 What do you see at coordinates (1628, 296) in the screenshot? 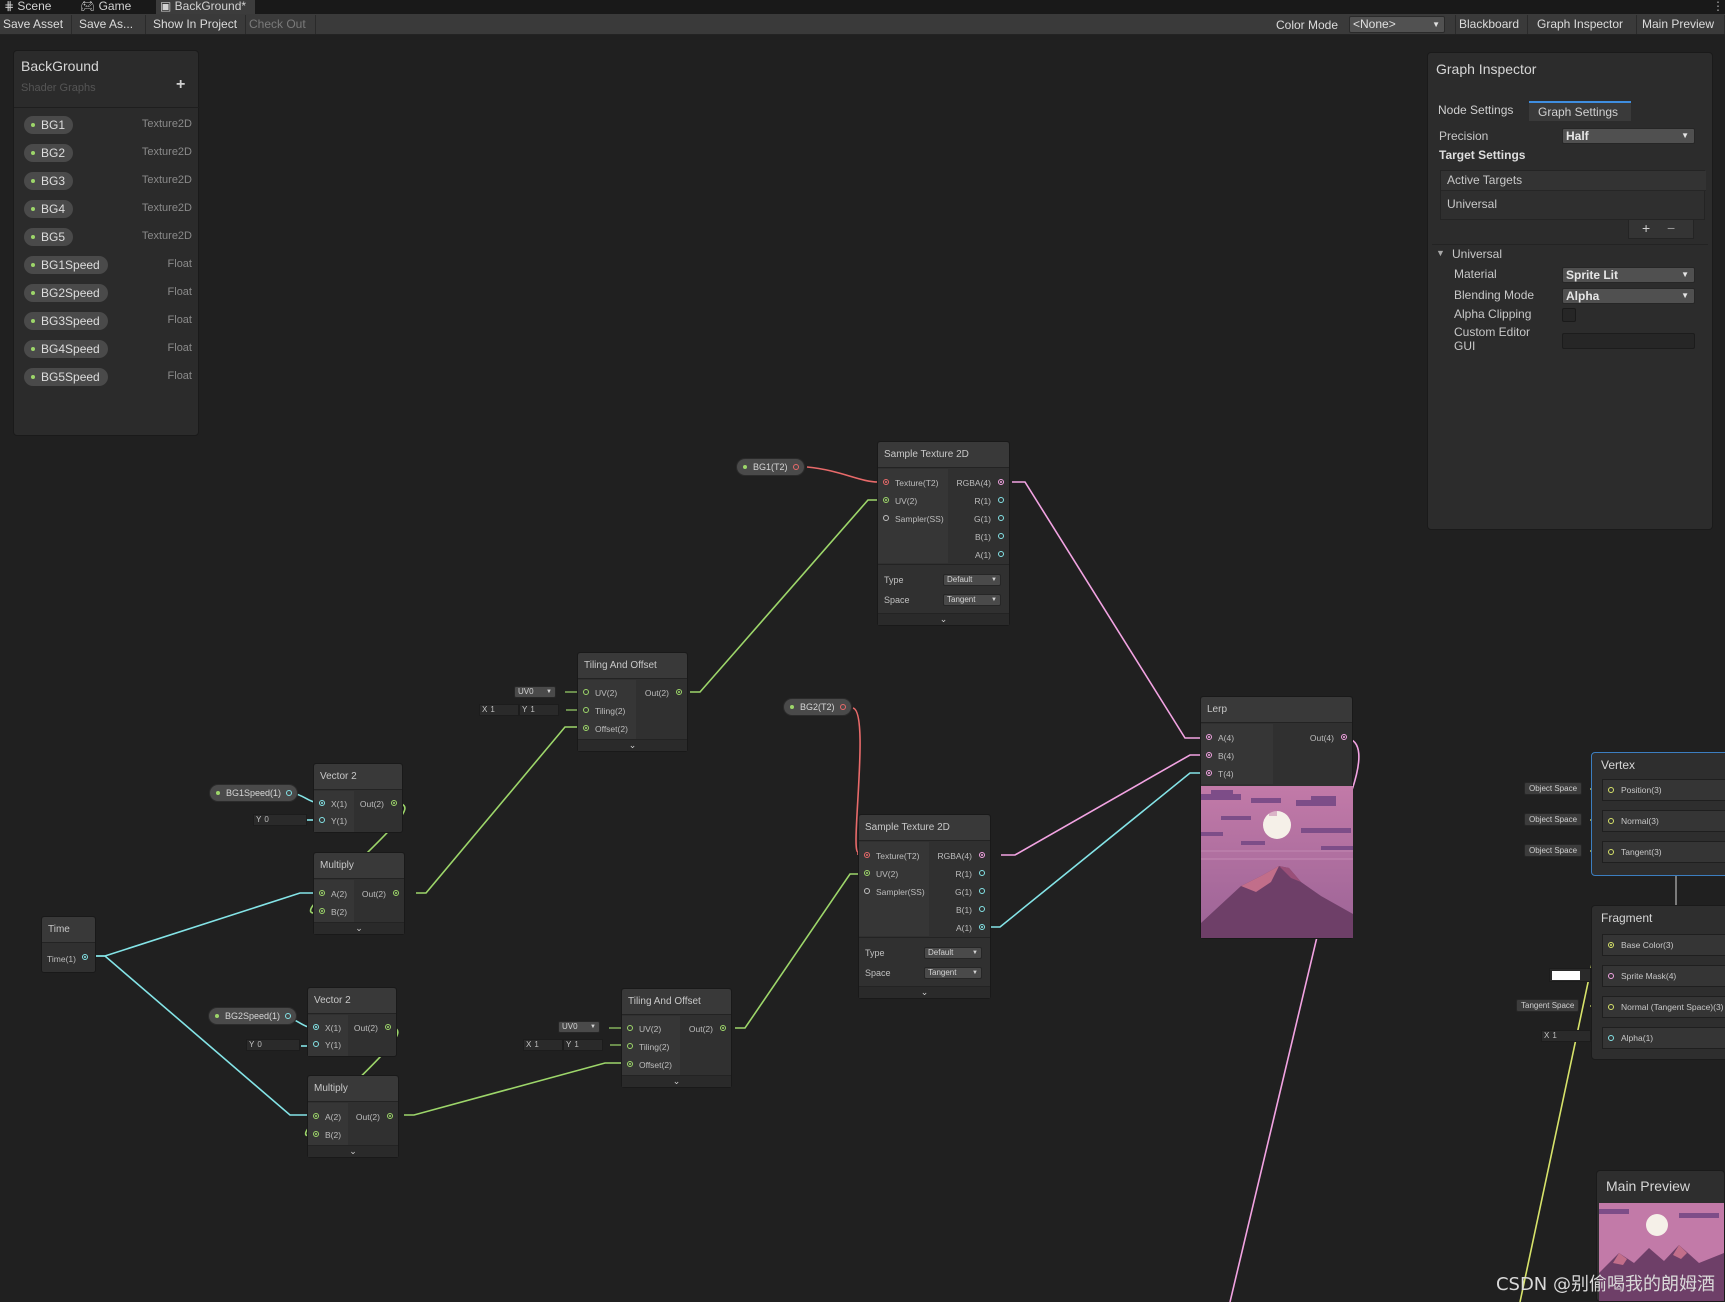
I see `blending-mode-select: Alpha ▼` at bounding box center [1628, 296].